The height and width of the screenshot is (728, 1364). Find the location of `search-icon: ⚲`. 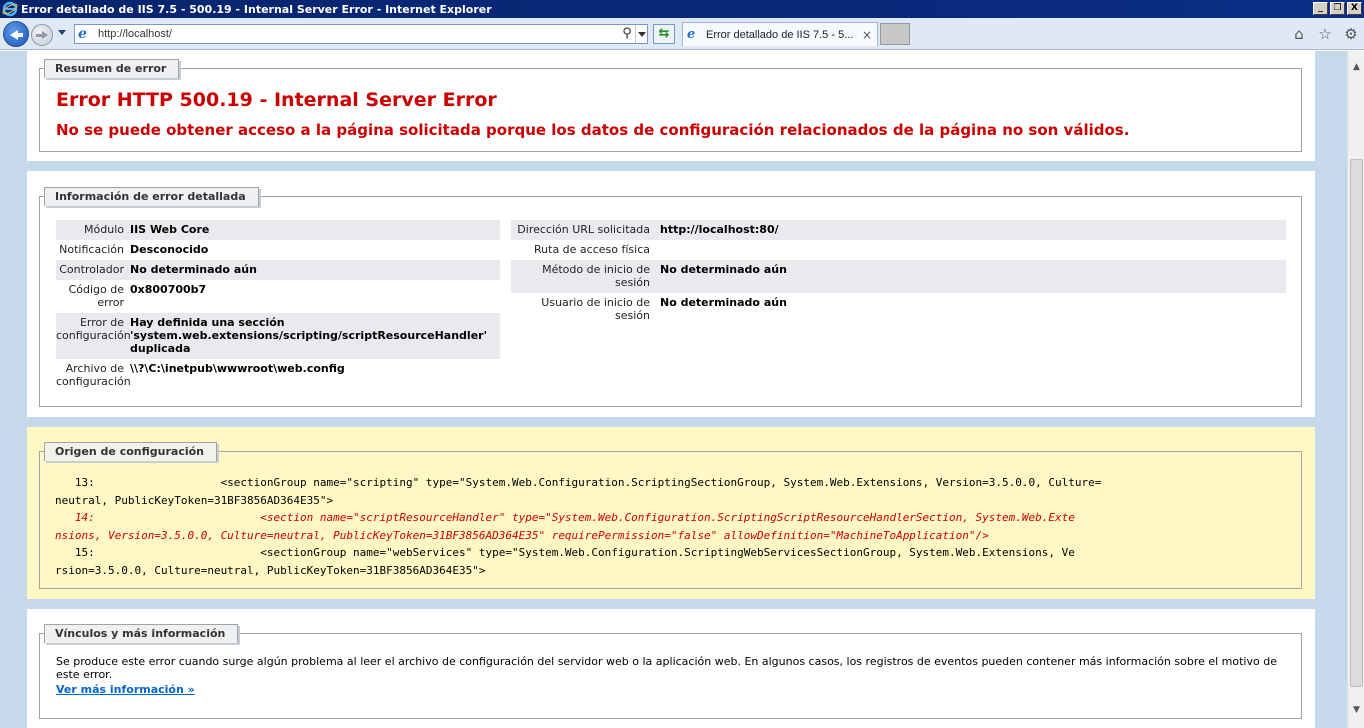

search-icon: ⚲ is located at coordinates (627, 34).